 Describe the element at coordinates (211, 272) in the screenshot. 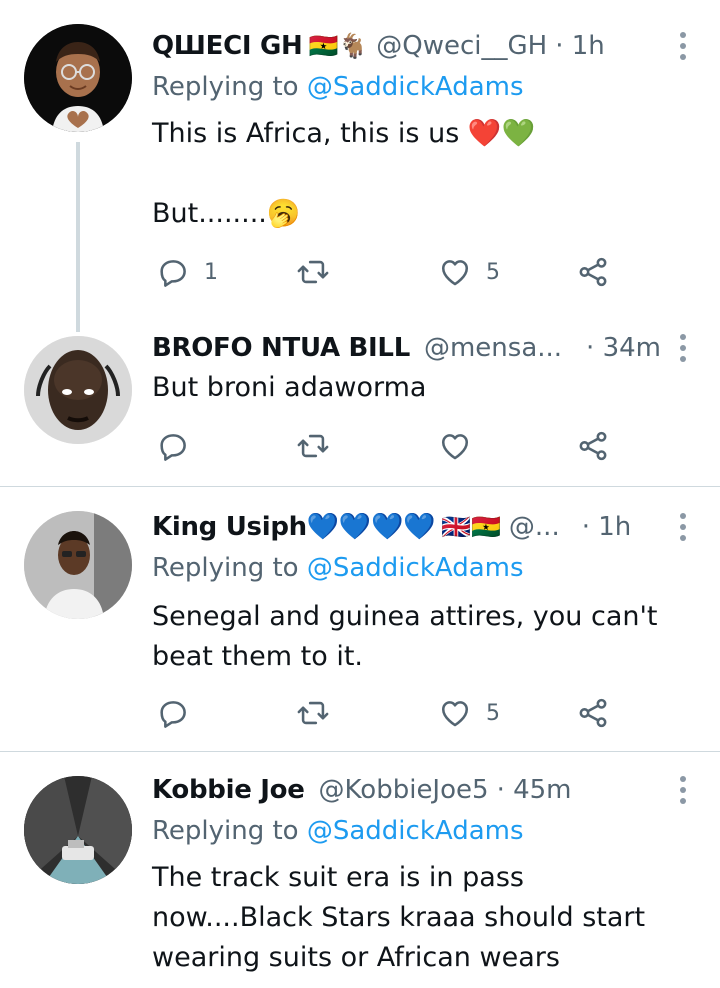

I see `reply-count: 1` at that location.